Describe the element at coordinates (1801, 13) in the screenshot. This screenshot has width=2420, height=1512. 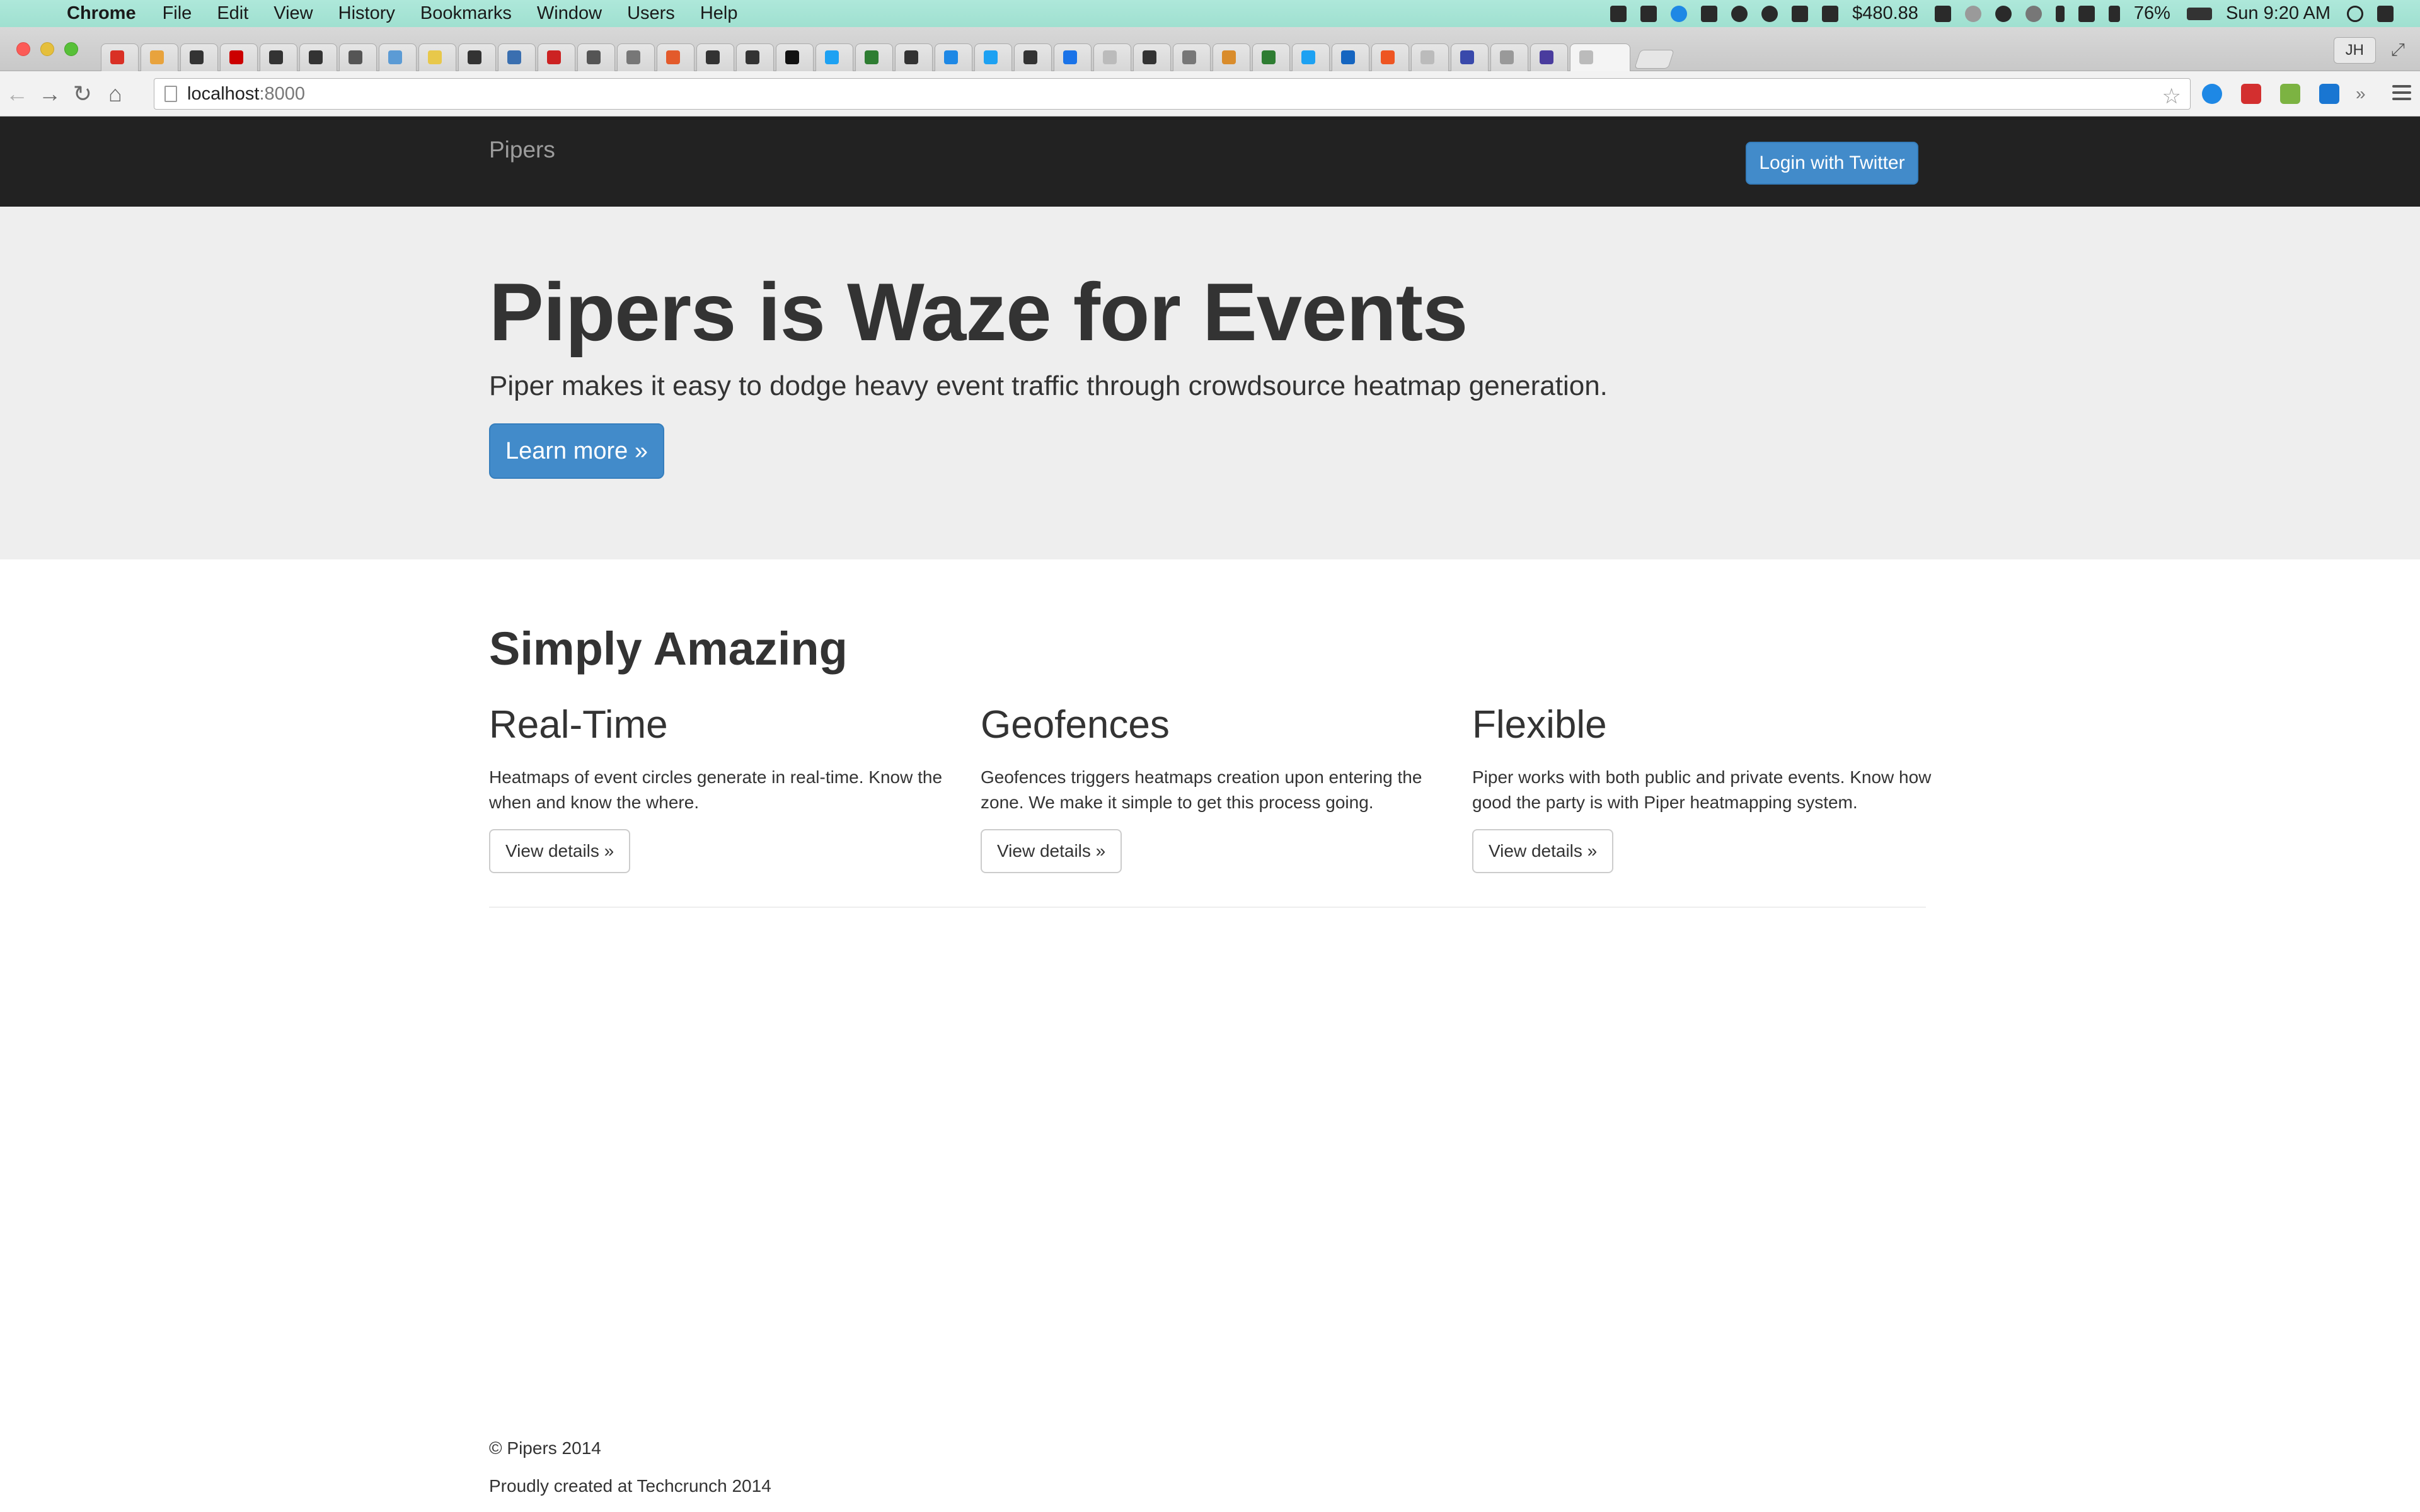
I see `evernote-icon` at that location.